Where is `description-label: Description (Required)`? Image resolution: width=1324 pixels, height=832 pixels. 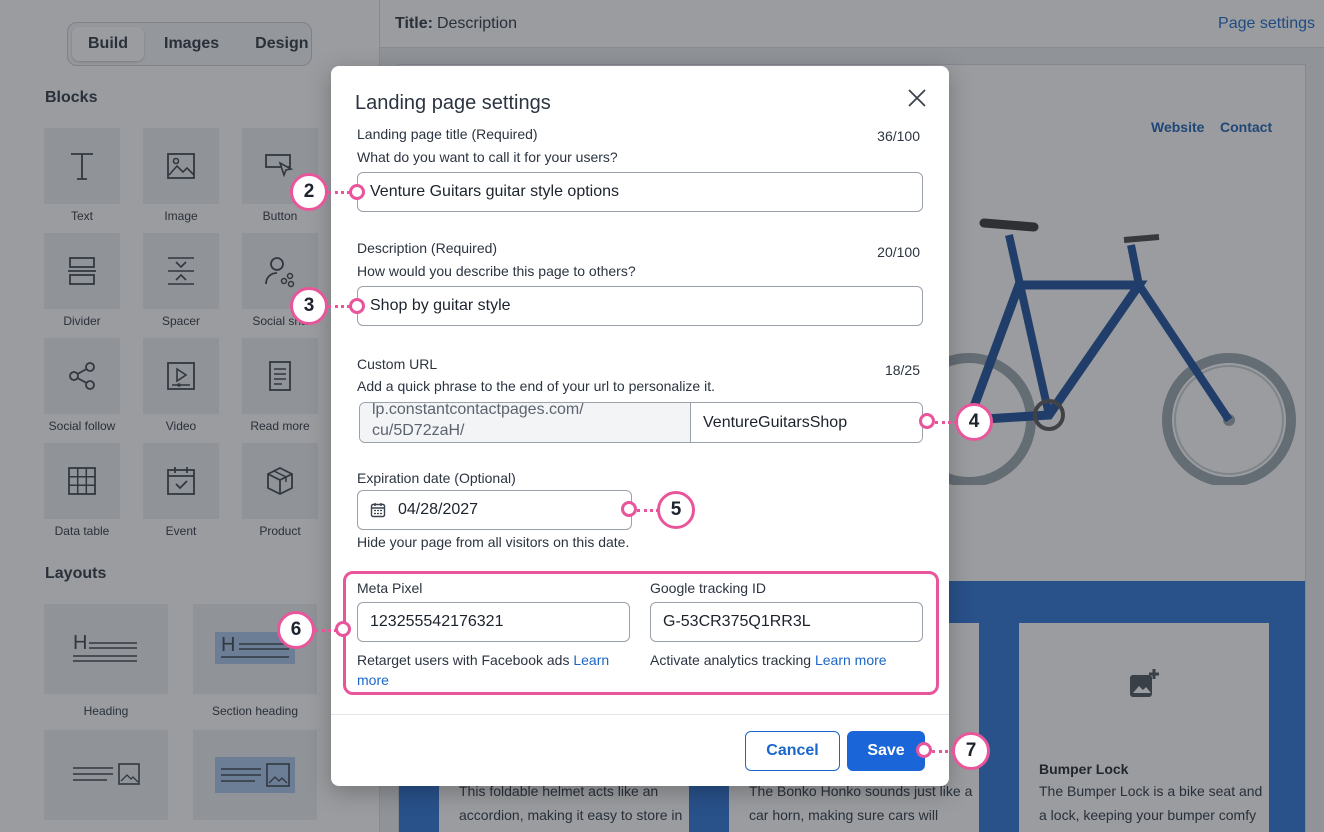
description-label: Description (Required) is located at coordinates (427, 248).